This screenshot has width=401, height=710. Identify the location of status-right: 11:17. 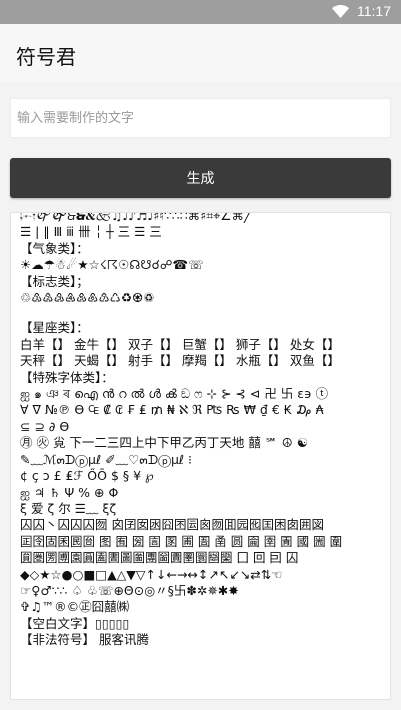
(361, 11).